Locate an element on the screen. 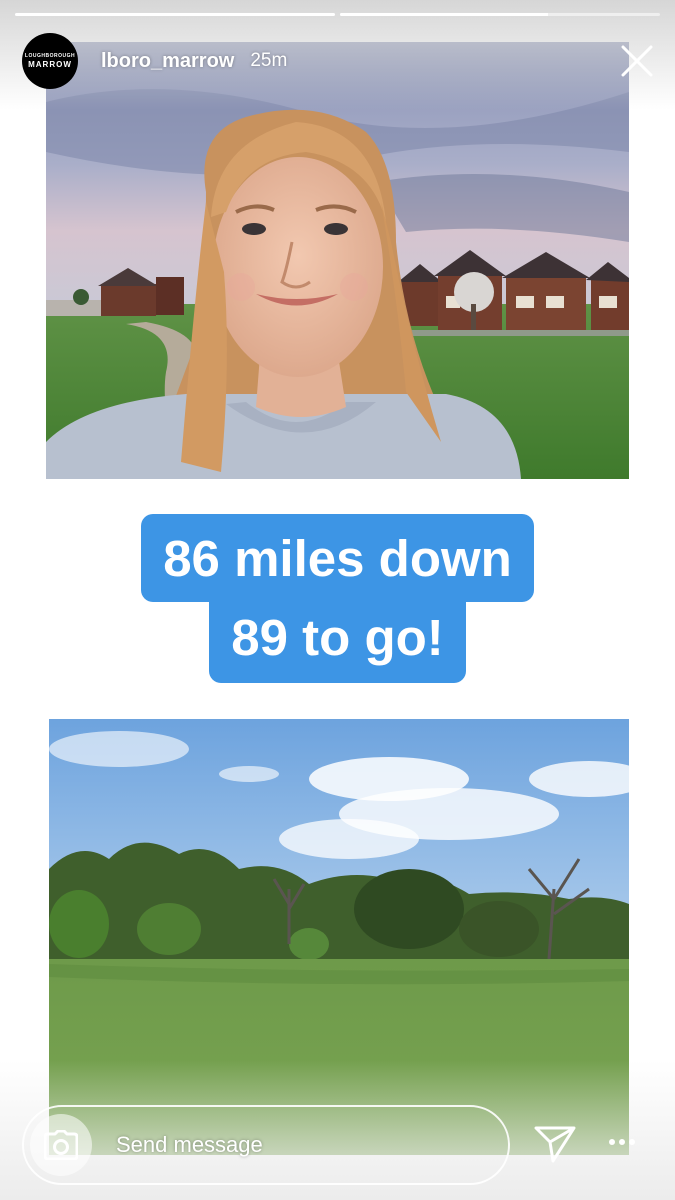 The height and width of the screenshot is (1200, 675). post-time: 25m is located at coordinates (269, 60).